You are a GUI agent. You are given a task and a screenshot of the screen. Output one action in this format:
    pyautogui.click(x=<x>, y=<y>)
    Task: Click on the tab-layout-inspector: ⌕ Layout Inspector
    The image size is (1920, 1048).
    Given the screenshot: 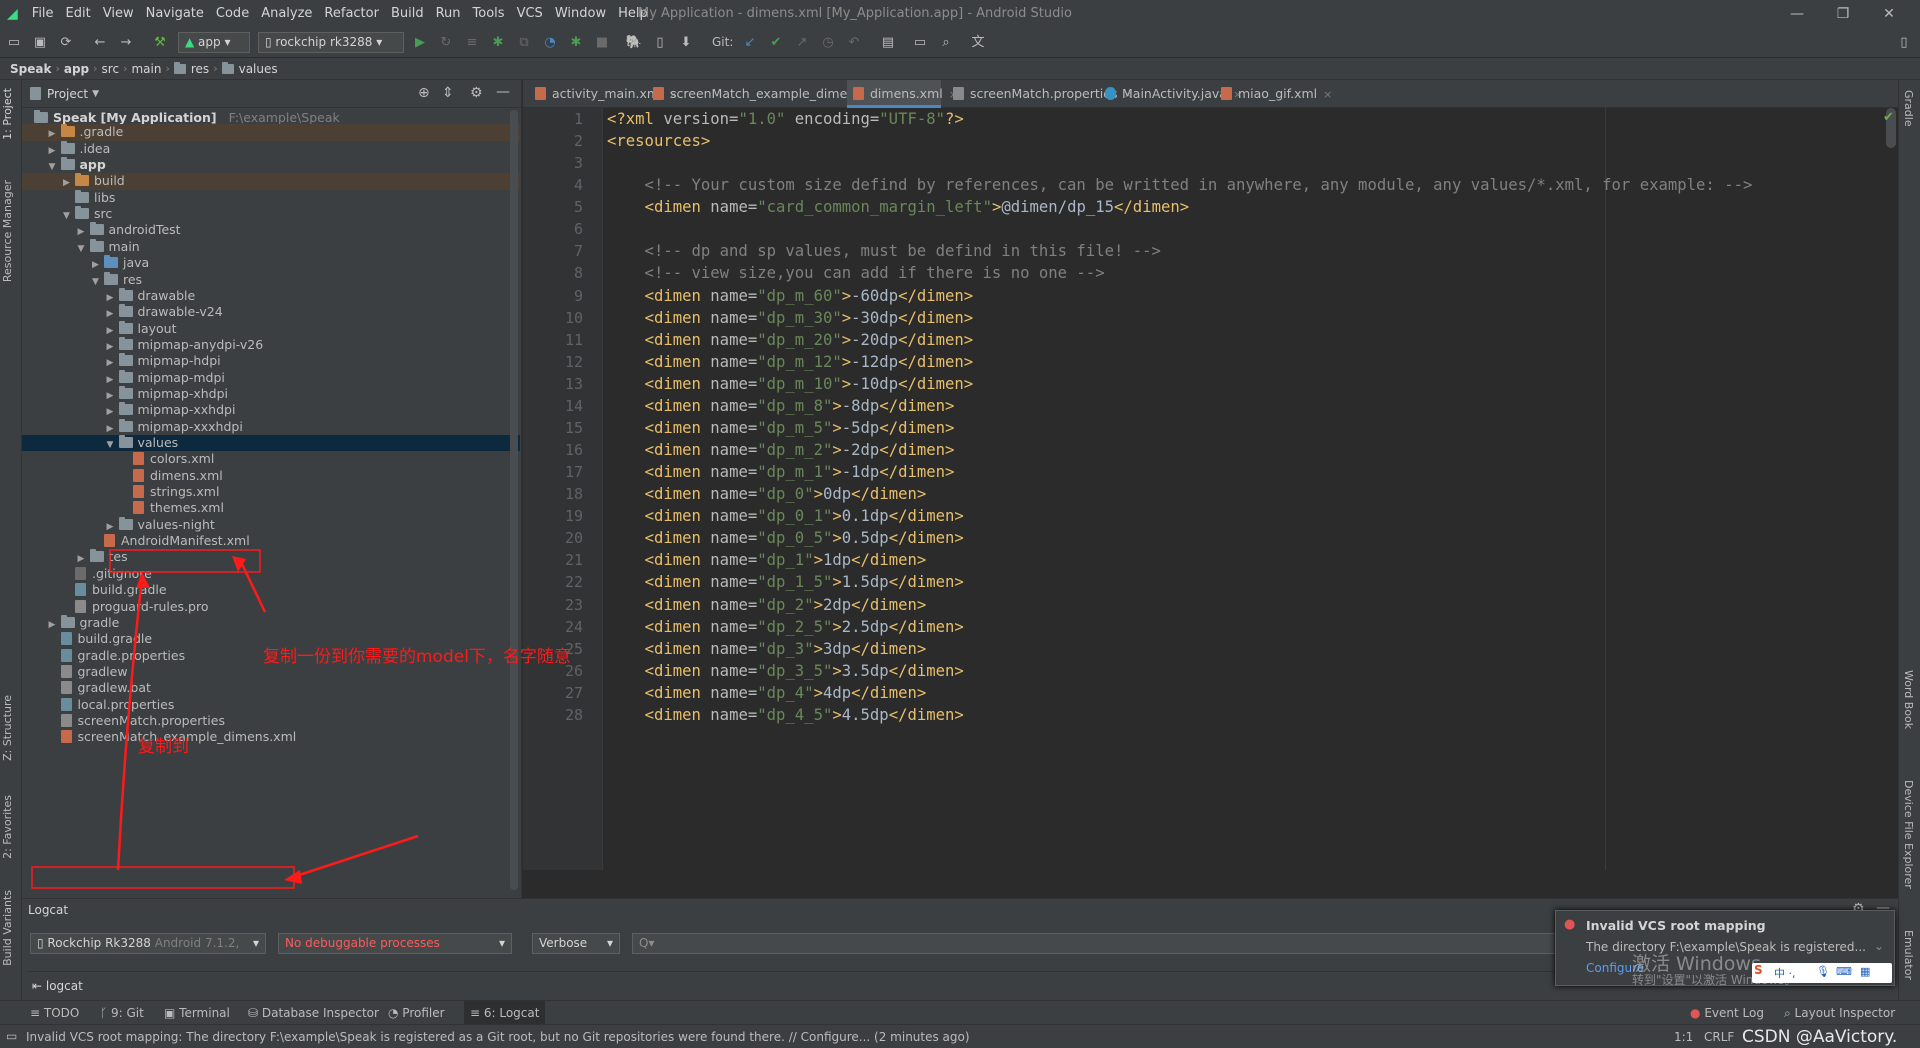 What is the action you would take?
    pyautogui.click(x=1839, y=1013)
    